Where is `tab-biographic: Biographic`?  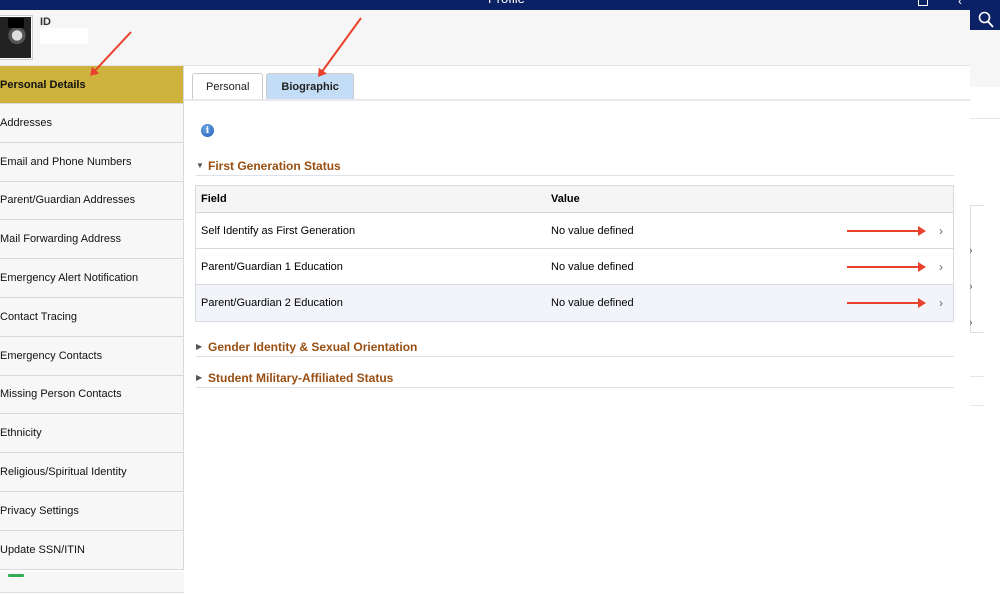
tab-biographic: Biographic is located at coordinates (310, 86).